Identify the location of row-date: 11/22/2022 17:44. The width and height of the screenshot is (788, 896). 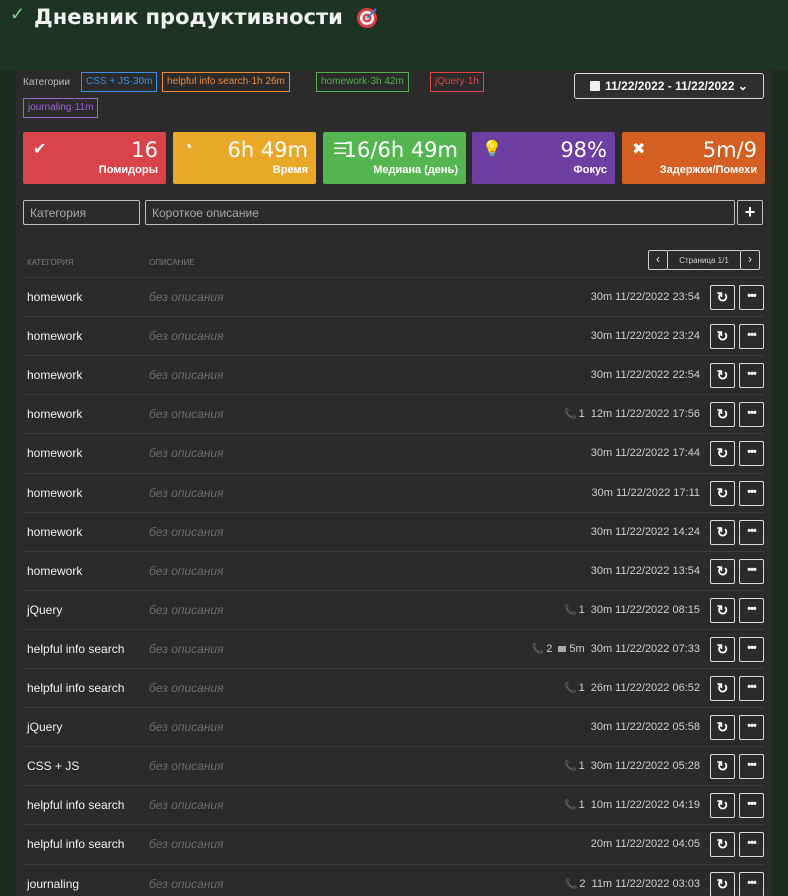
(657, 453).